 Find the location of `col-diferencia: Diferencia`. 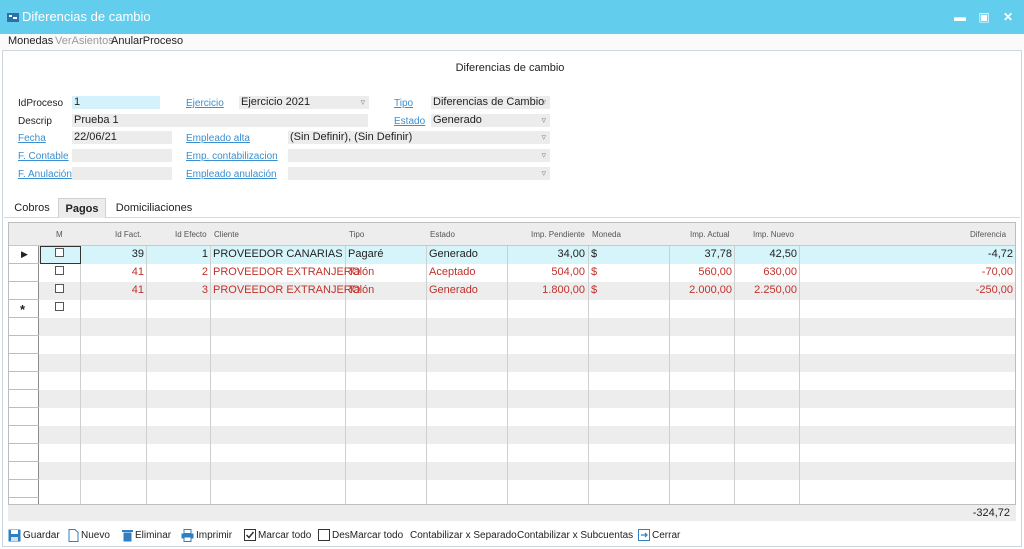

col-diferencia: Diferencia is located at coordinates (988, 234).